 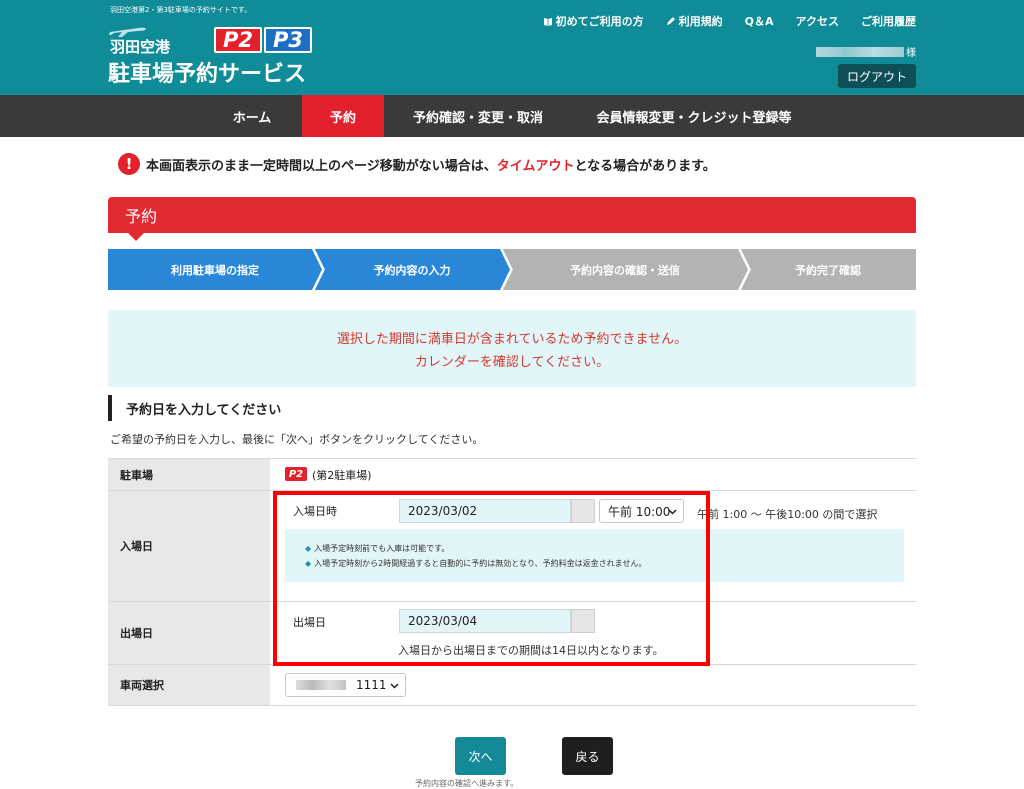 What do you see at coordinates (512, 705) in the screenshot?
I see `table-divider` at bounding box center [512, 705].